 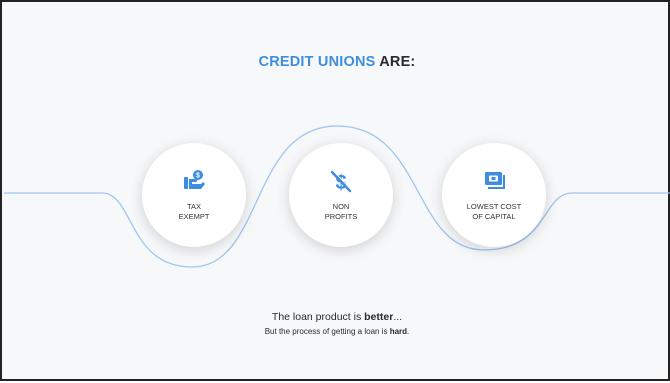 What do you see at coordinates (398, 331) in the screenshot?
I see `footer-line-2-bold: hard` at bounding box center [398, 331].